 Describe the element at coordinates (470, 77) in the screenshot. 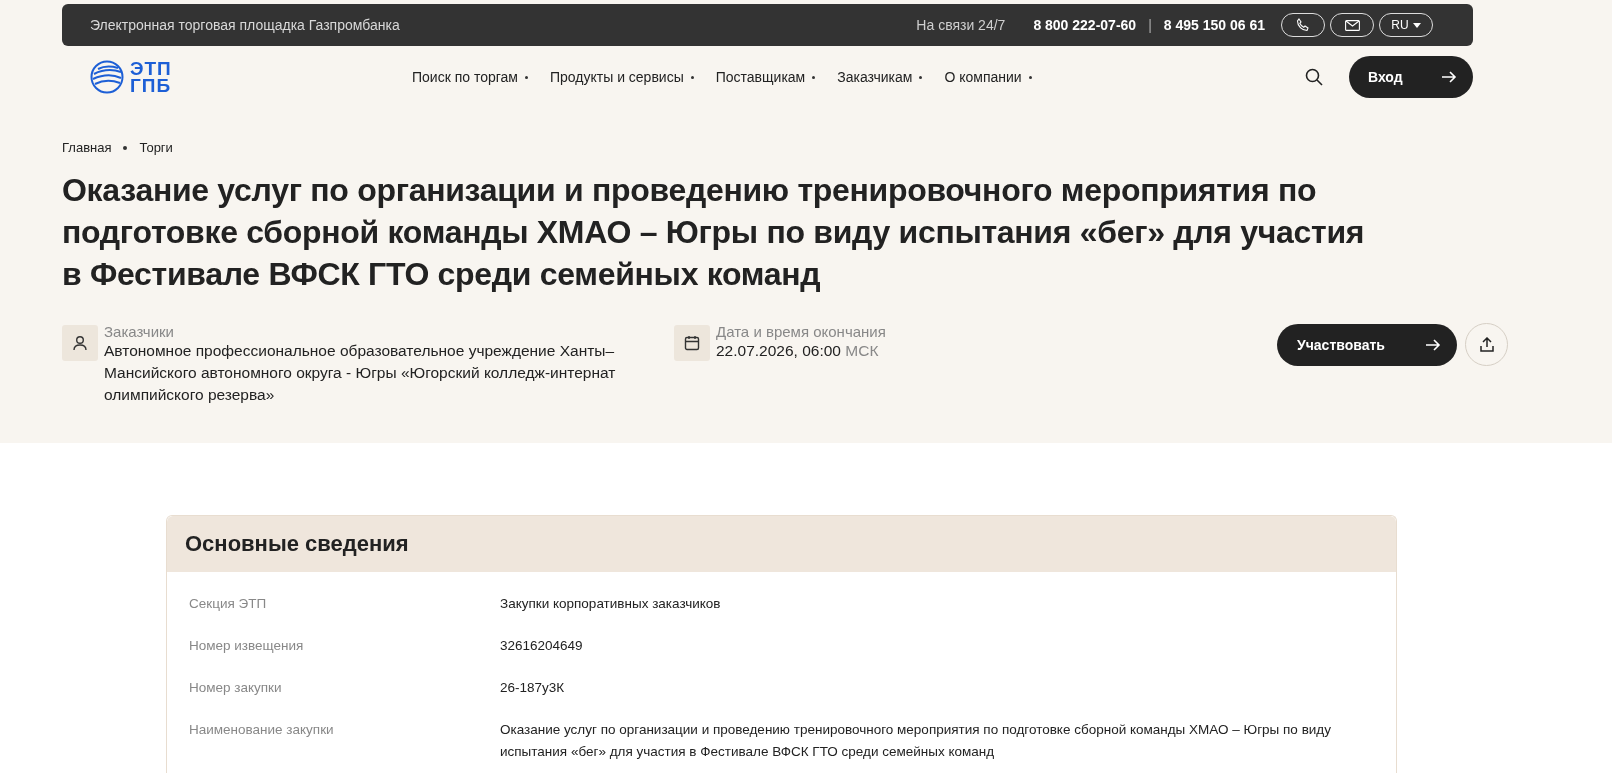

I see `nav-link: Поиск по торгам` at that location.